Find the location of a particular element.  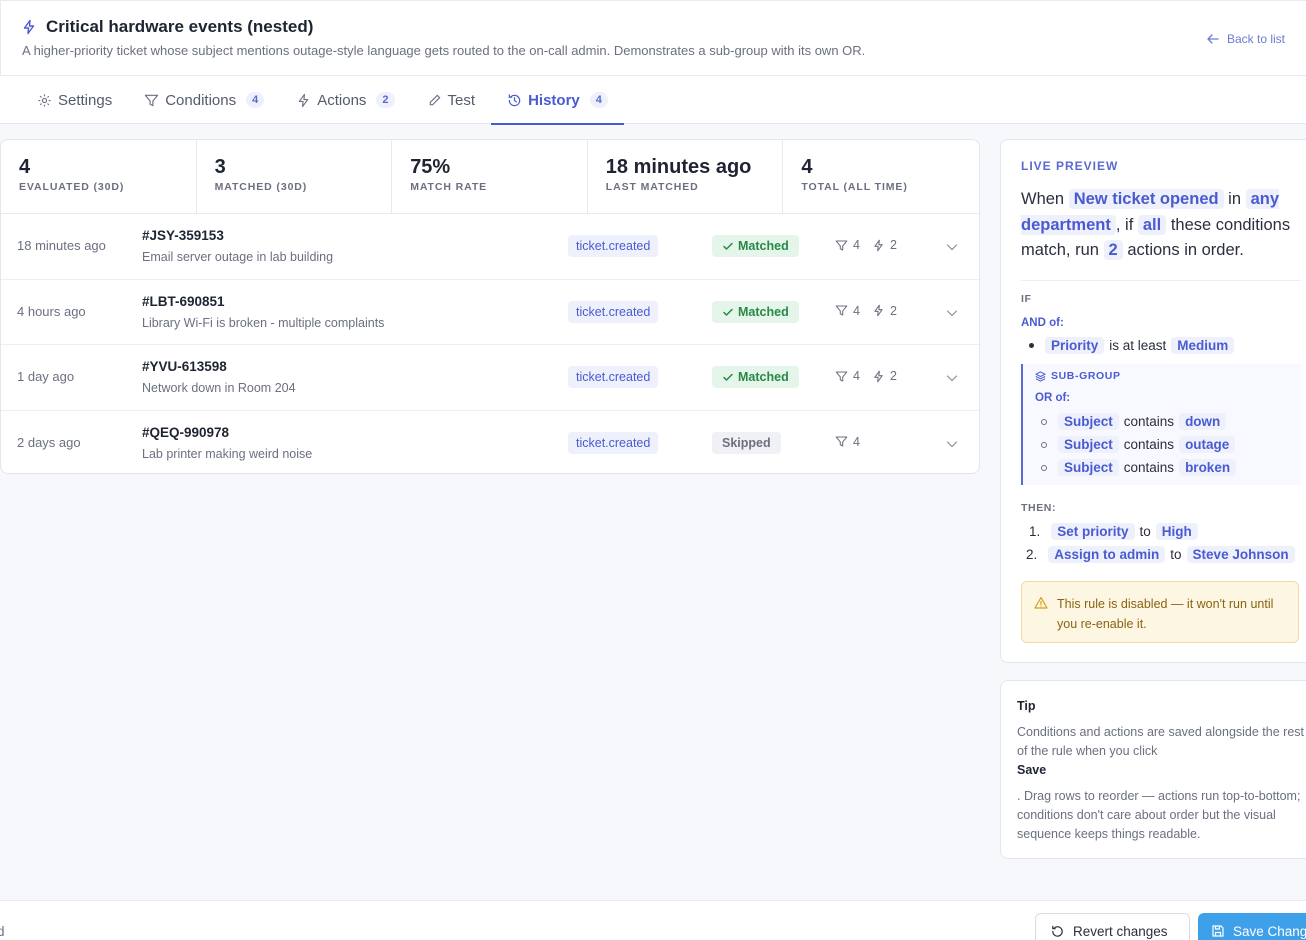

condition-line: Priority is at least Medium is located at coordinates (1132, 345).